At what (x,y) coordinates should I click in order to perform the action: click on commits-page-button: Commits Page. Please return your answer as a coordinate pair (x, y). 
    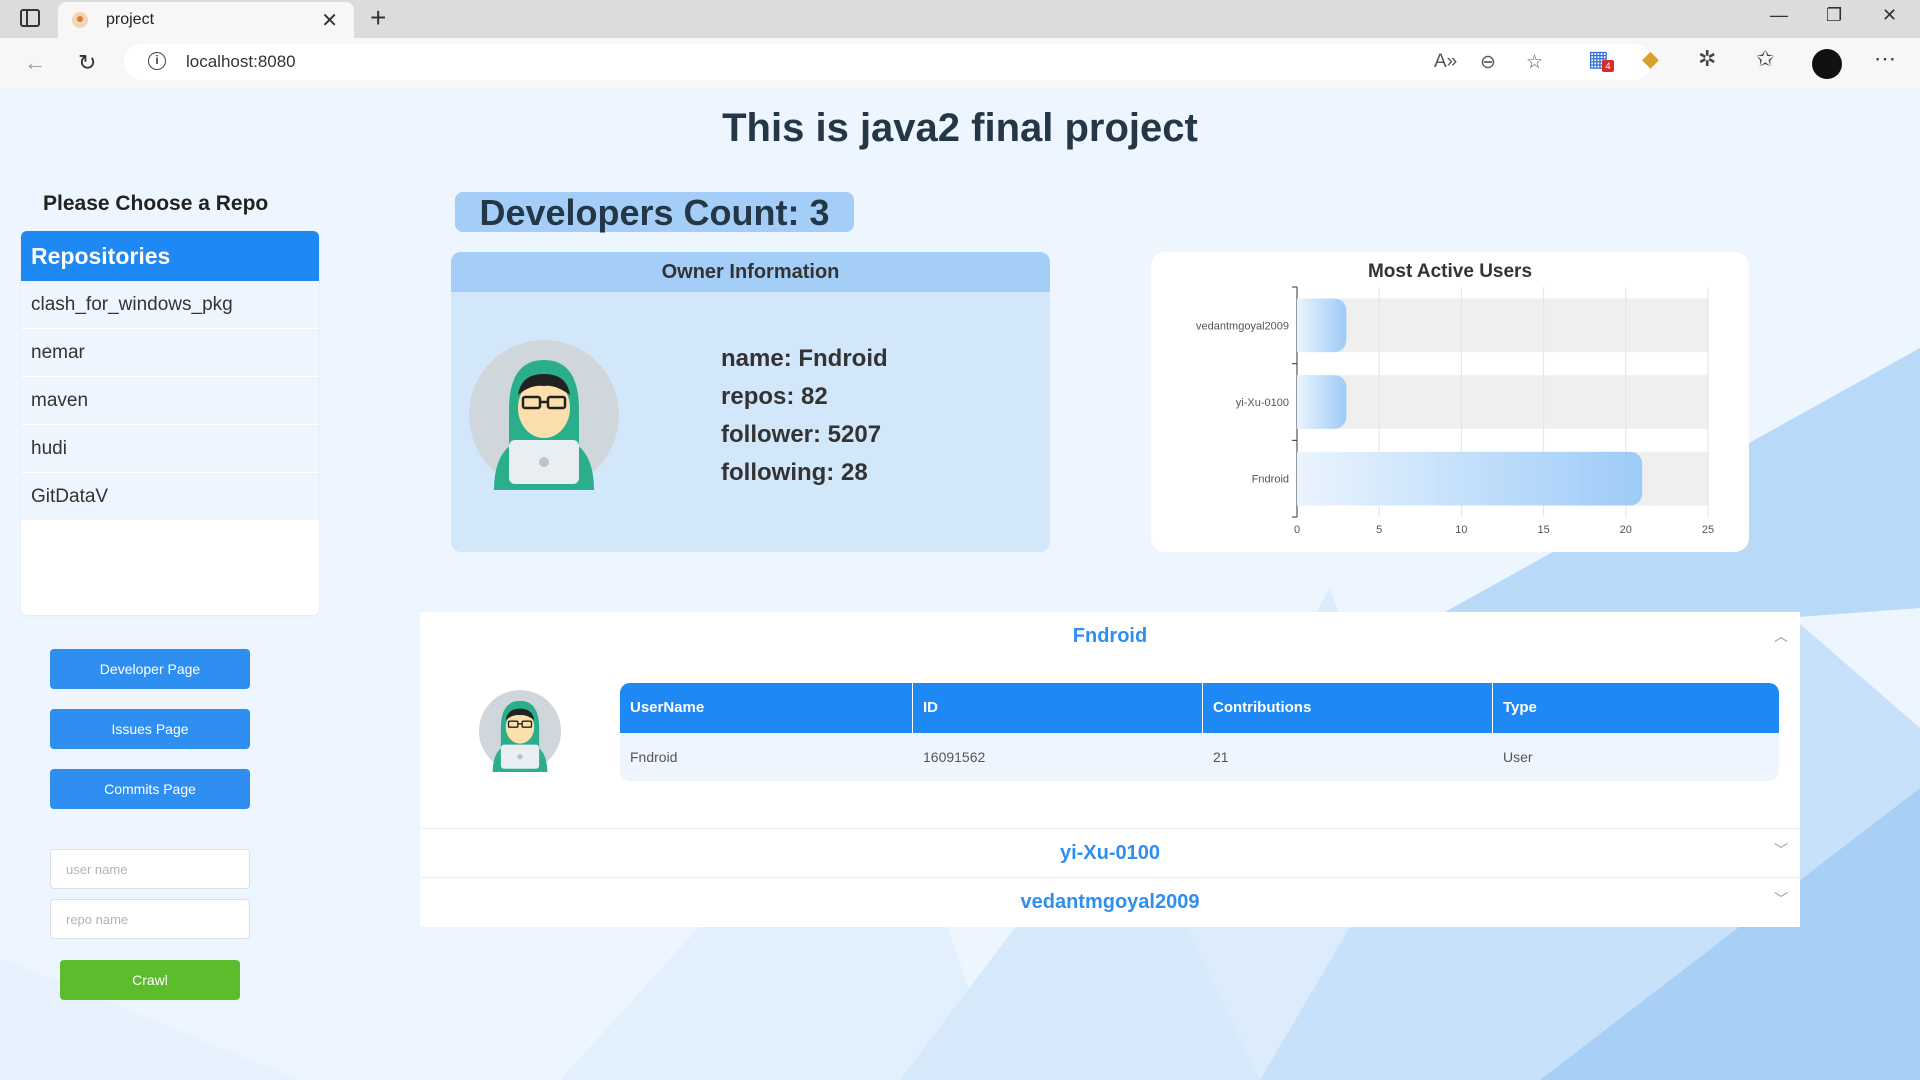
    Looking at the image, I should click on (150, 789).